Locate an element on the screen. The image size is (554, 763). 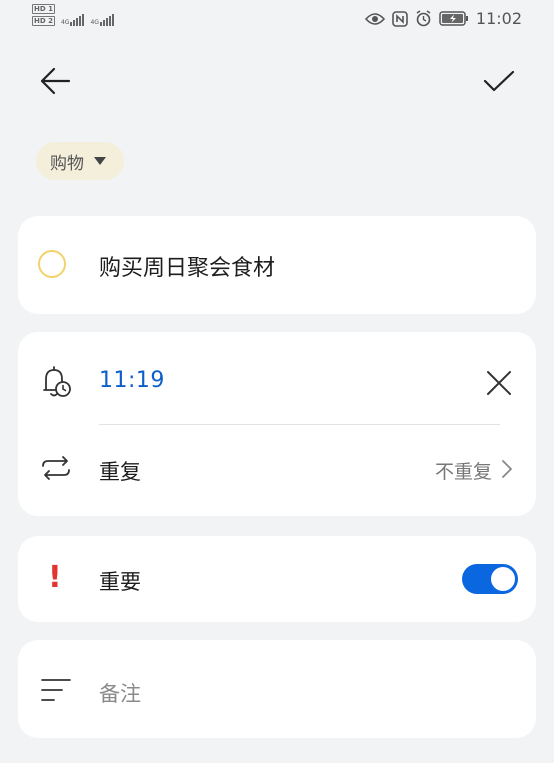
alarm-icon is located at coordinates (423, 18).